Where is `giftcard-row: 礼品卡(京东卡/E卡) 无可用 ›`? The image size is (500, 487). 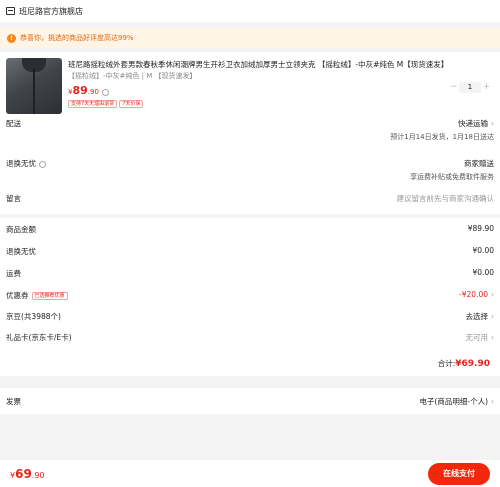 giftcard-row: 礼品卡(京东卡/E卡) 无可用 › is located at coordinates (250, 337).